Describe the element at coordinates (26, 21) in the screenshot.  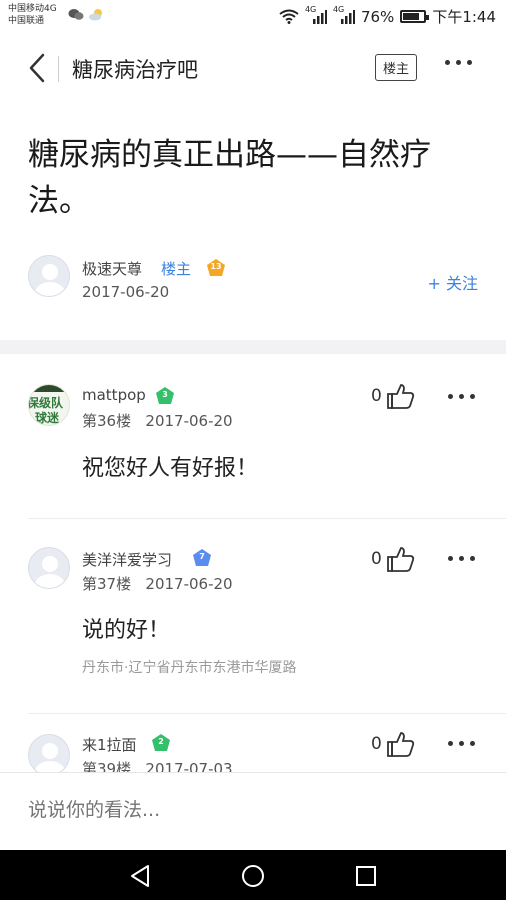
I see `carrier-line-2: 中国联通` at that location.